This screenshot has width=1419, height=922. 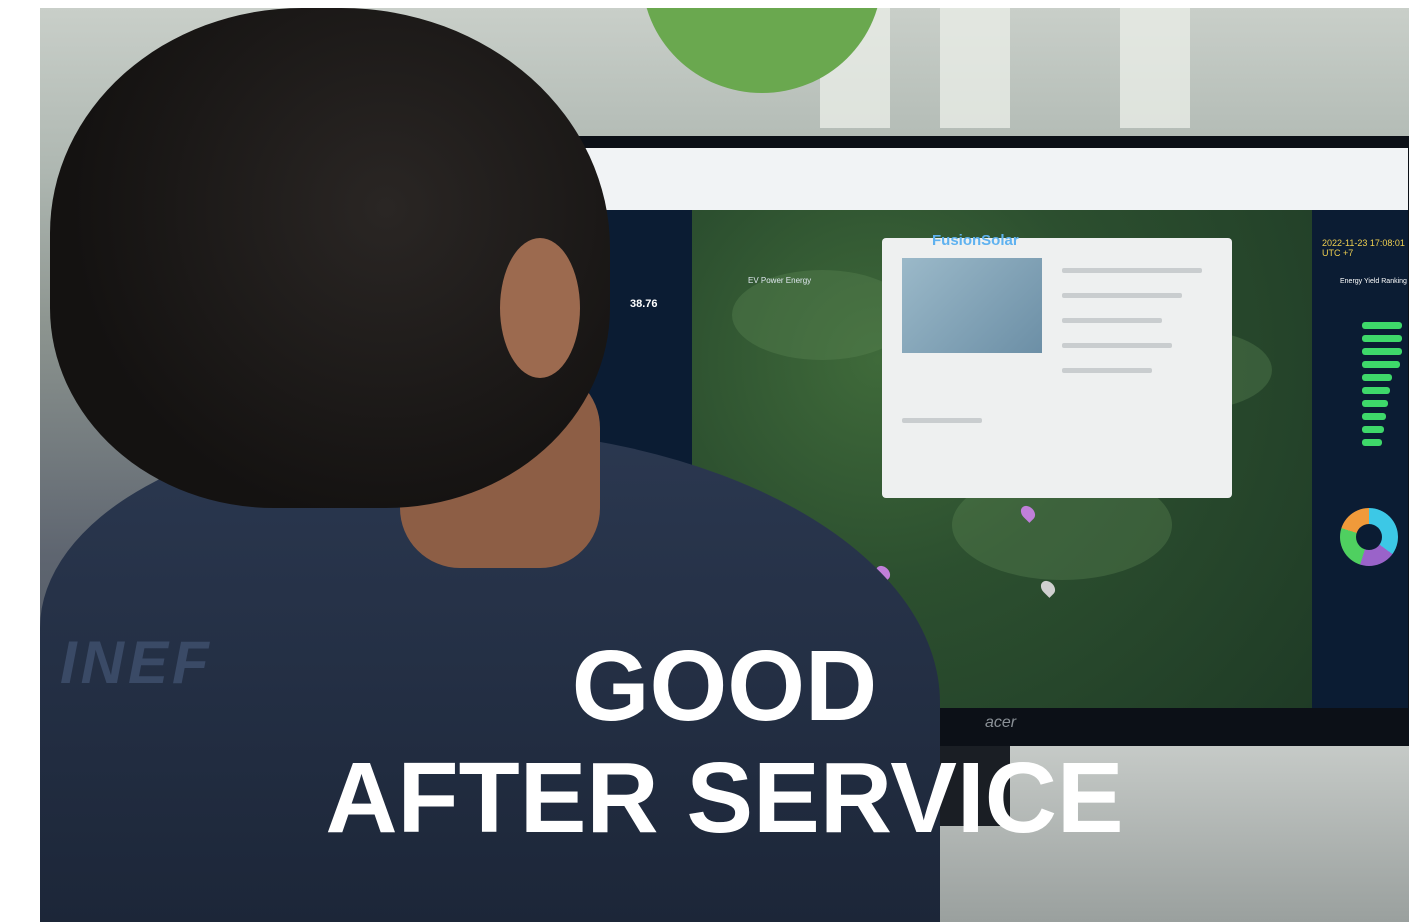 I want to click on plant-photo, so click(x=972, y=305).